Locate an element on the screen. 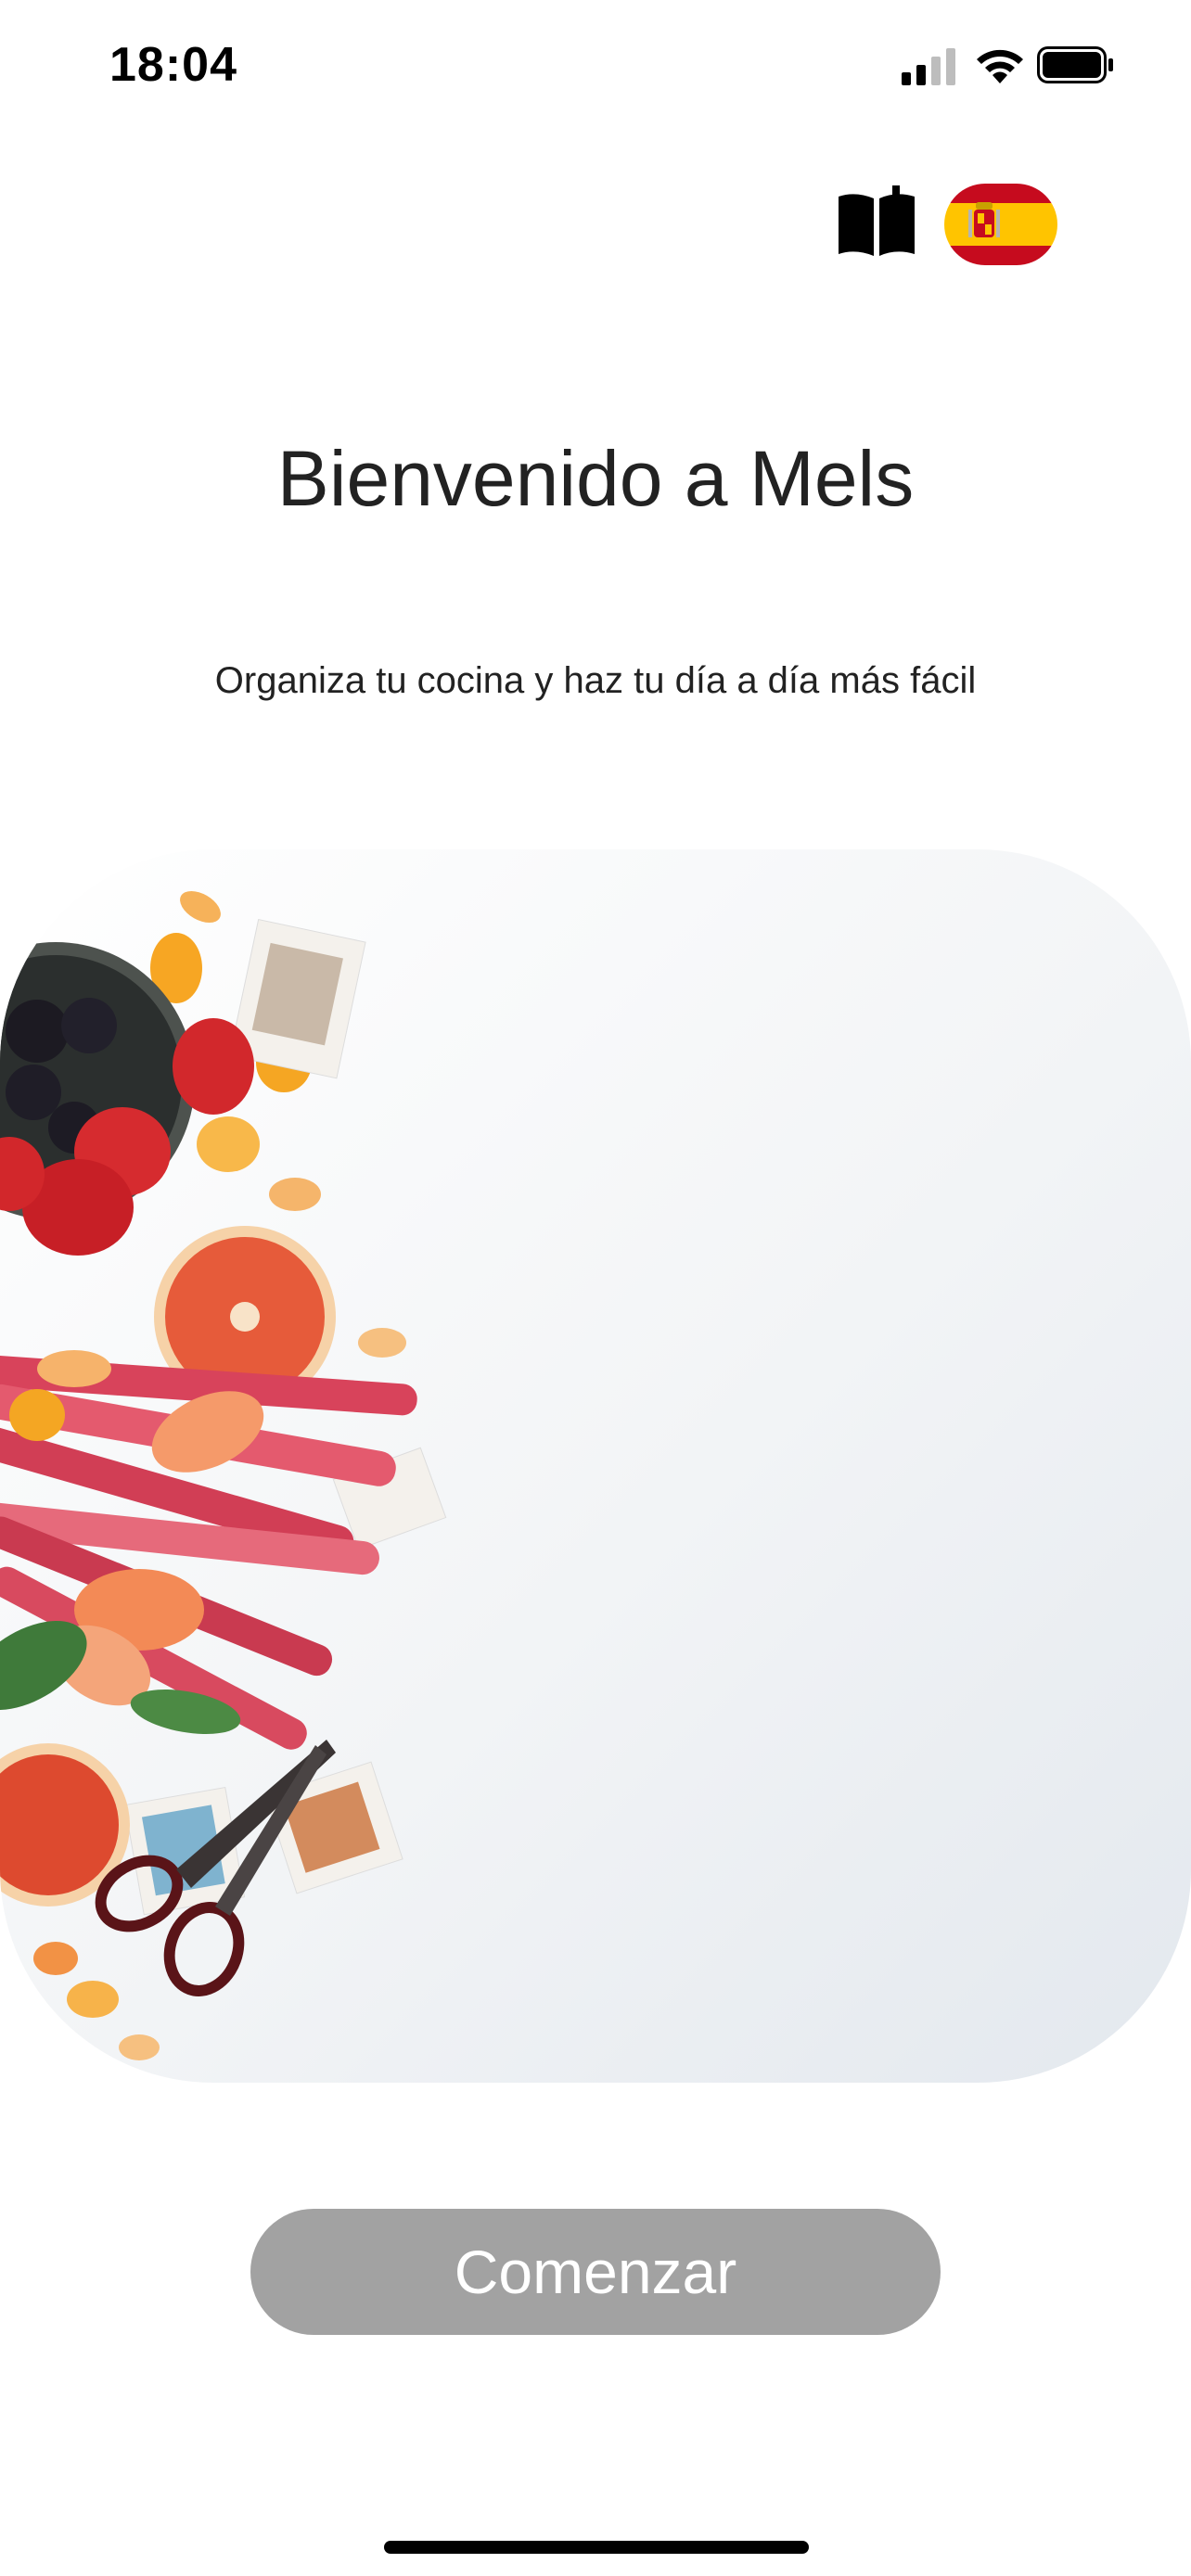 The image size is (1191, 2576). spain-flag-icon is located at coordinates (984, 219).